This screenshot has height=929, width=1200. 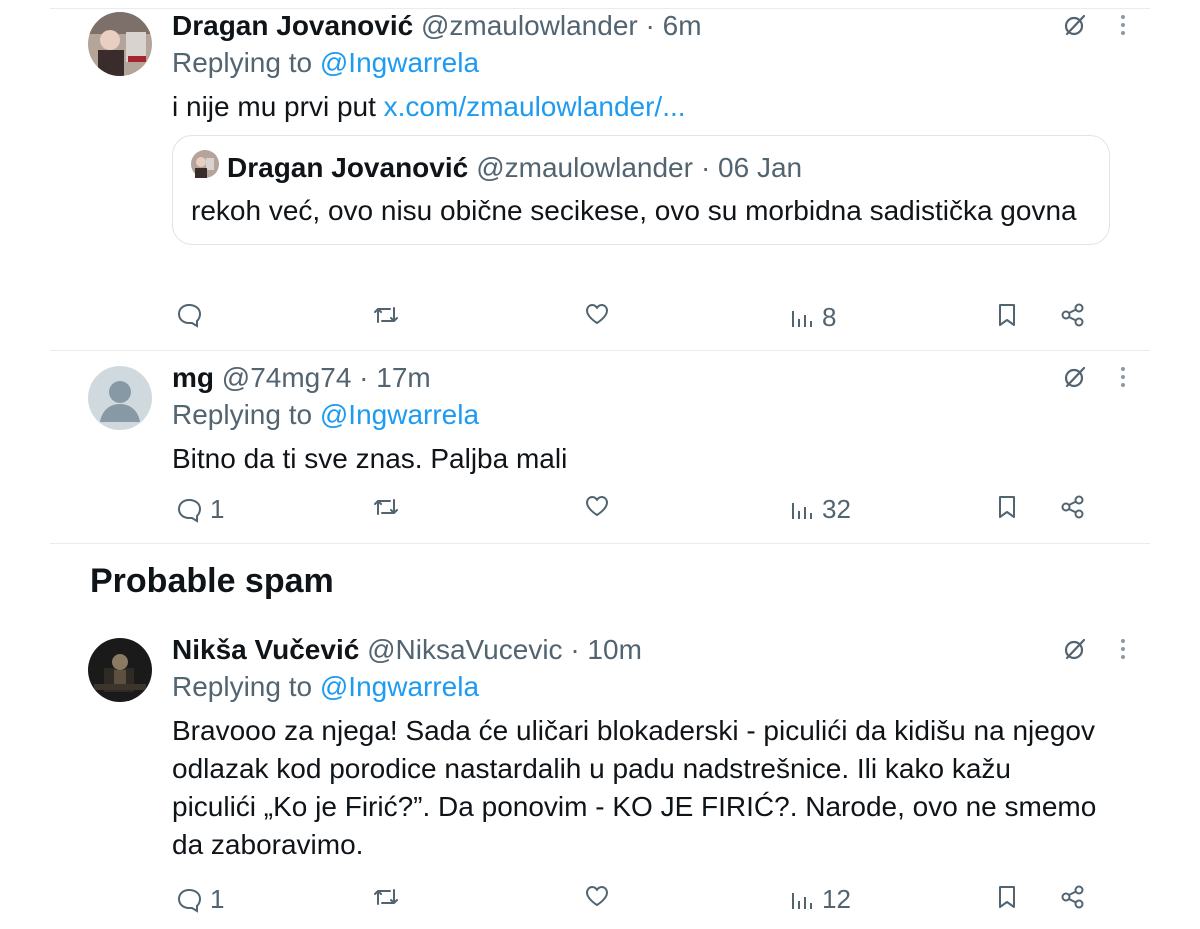 I want to click on quote-timestamp: · 06 Jan, so click(x=751, y=167).